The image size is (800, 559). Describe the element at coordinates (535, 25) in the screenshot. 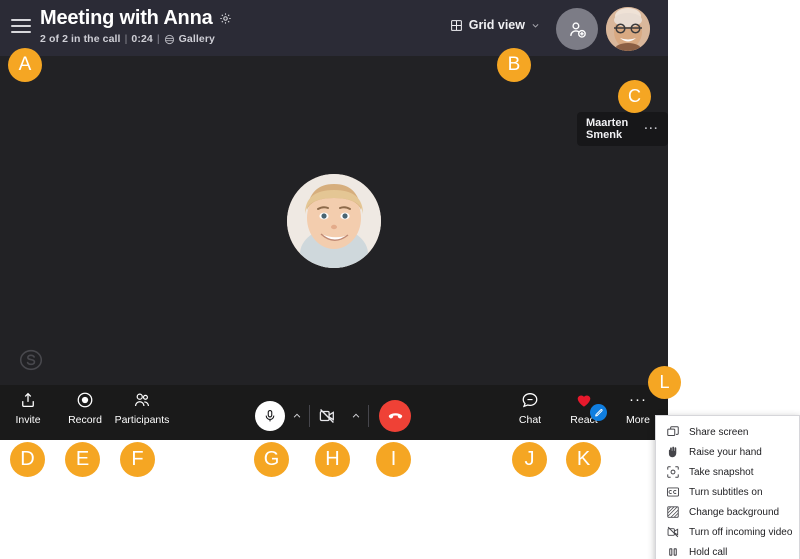

I see `chevron-down-icon` at that location.